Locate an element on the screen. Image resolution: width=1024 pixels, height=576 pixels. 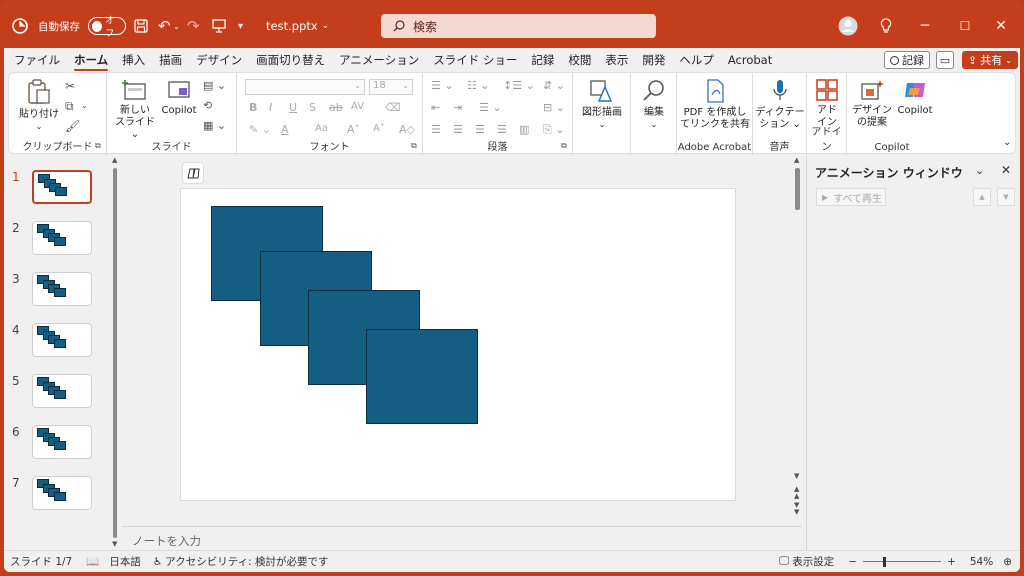
clear-format-icon: ⌫ is located at coordinates (393, 107).